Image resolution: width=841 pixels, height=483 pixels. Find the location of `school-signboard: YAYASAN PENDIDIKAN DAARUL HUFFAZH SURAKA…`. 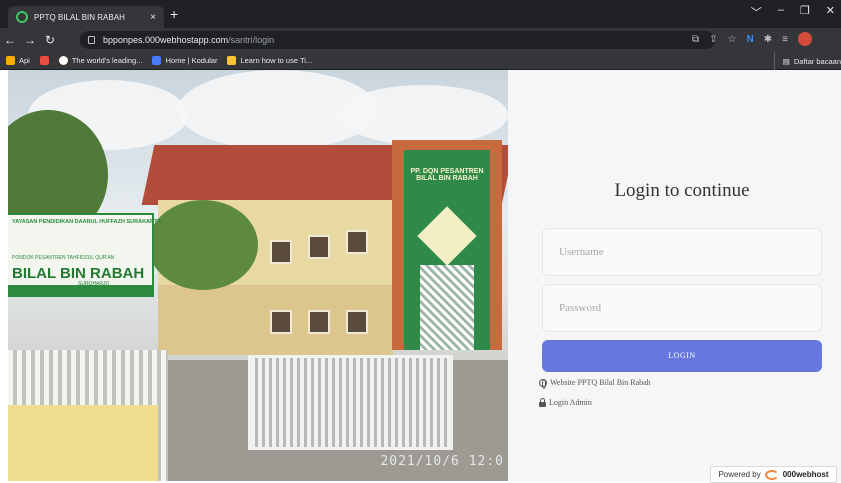

school-signboard: YAYASAN PENDIDIKAN DAARUL HUFFAZH SURAKA… is located at coordinates (84, 255).